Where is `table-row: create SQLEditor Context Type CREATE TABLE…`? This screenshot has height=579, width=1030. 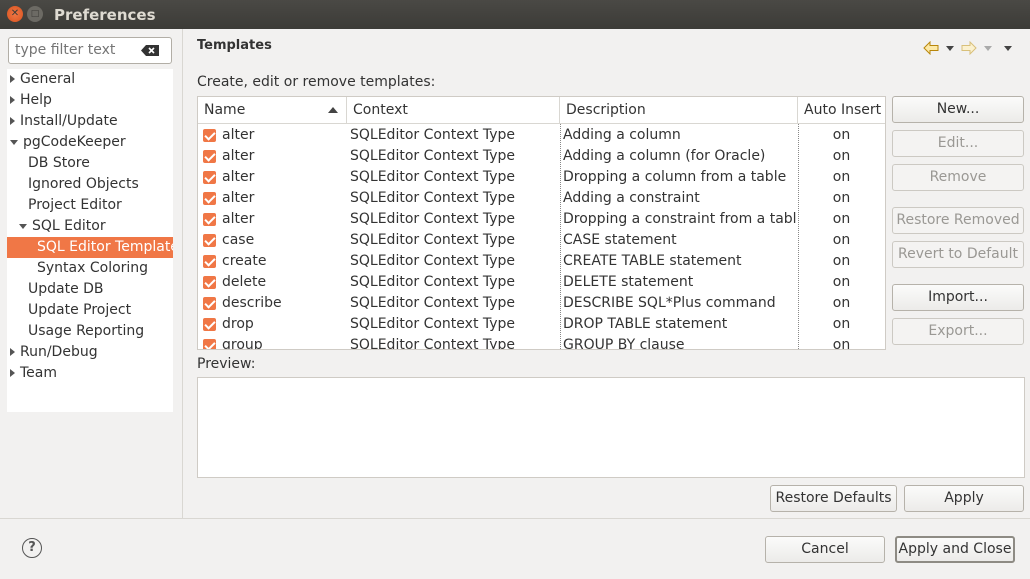 table-row: create SQLEditor Context Type CREATE TABLE… is located at coordinates (541, 261).